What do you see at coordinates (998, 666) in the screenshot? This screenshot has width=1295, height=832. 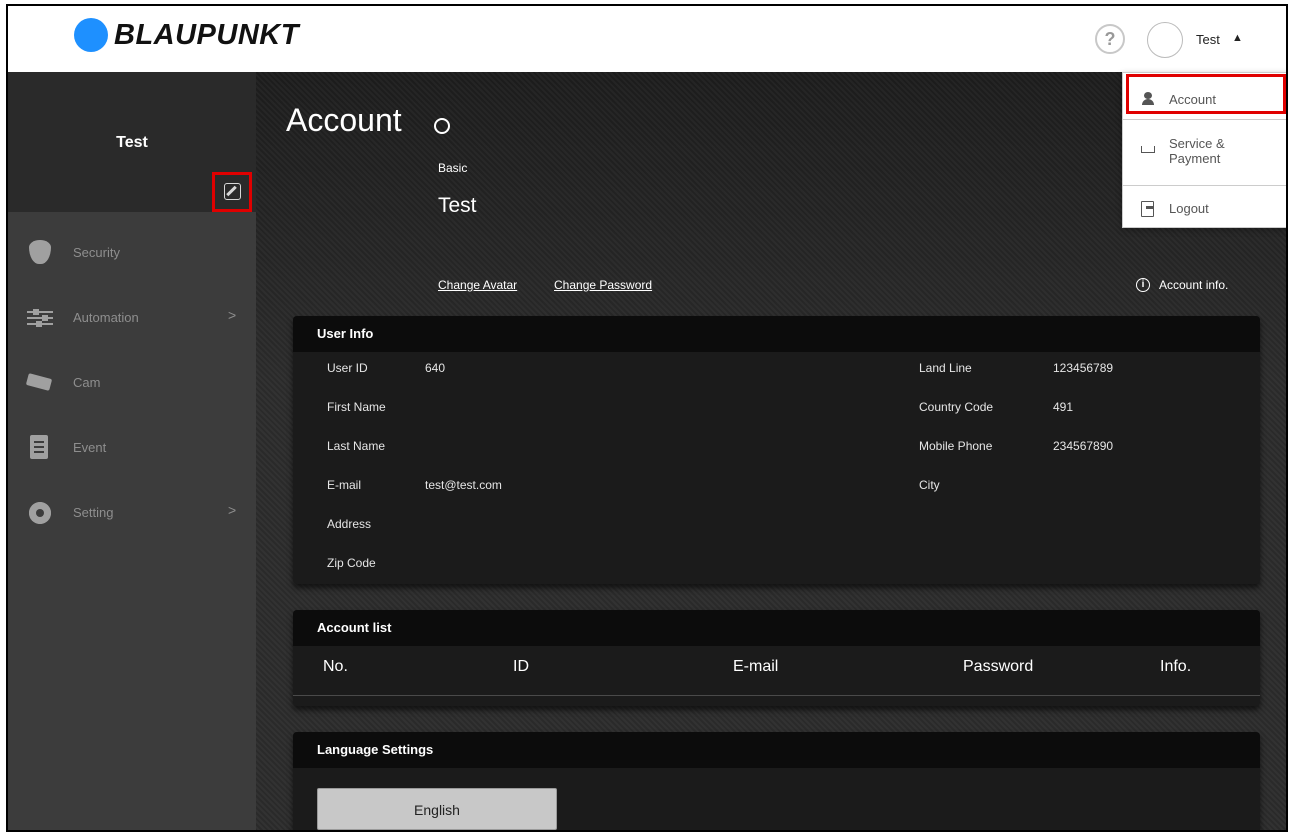 I see `column-password: Password` at bounding box center [998, 666].